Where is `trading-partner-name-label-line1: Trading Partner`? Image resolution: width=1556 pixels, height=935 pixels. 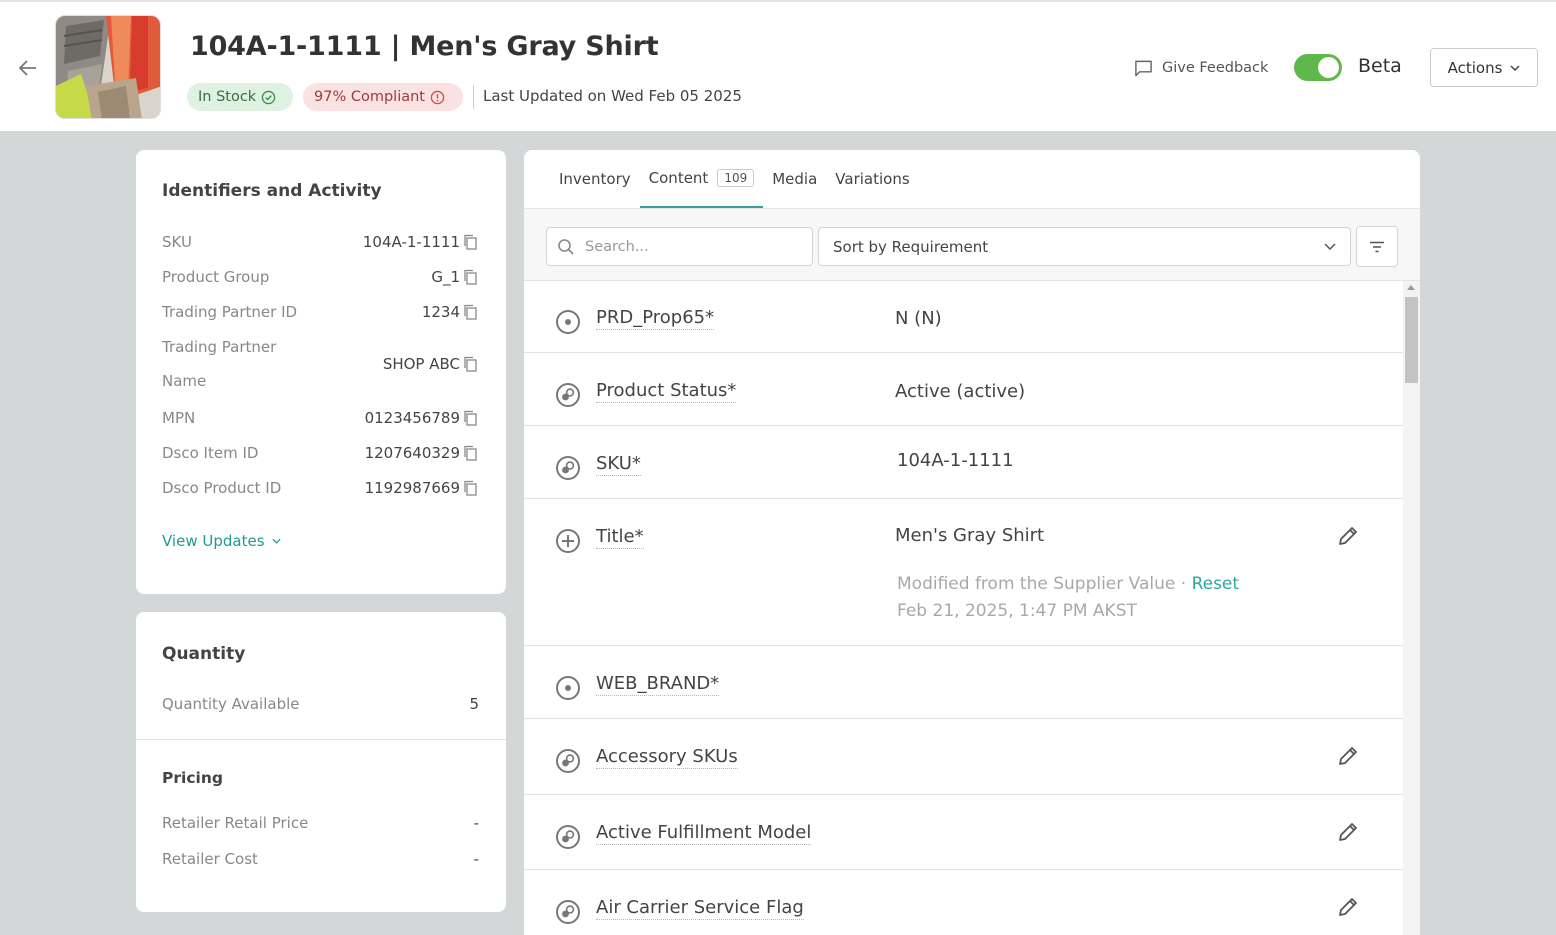 trading-partner-name-label-line1: Trading Partner is located at coordinates (219, 347).